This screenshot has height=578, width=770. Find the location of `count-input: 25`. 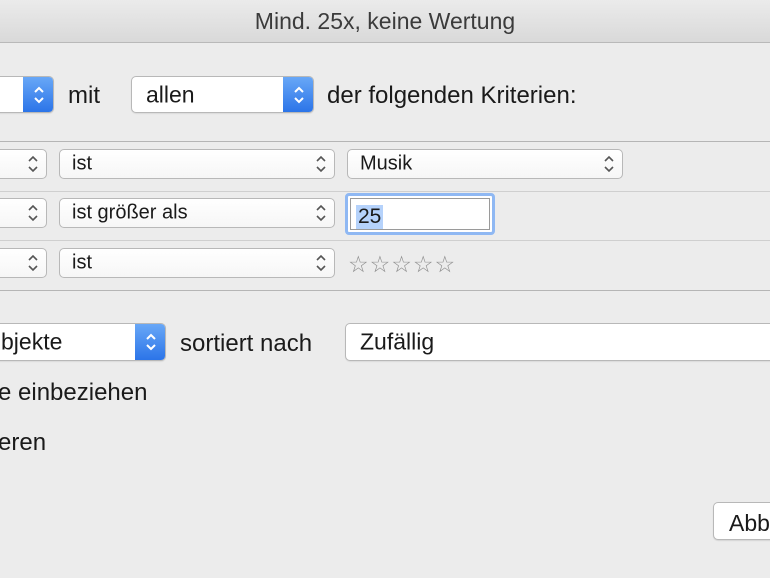

count-input: 25 is located at coordinates (420, 214).